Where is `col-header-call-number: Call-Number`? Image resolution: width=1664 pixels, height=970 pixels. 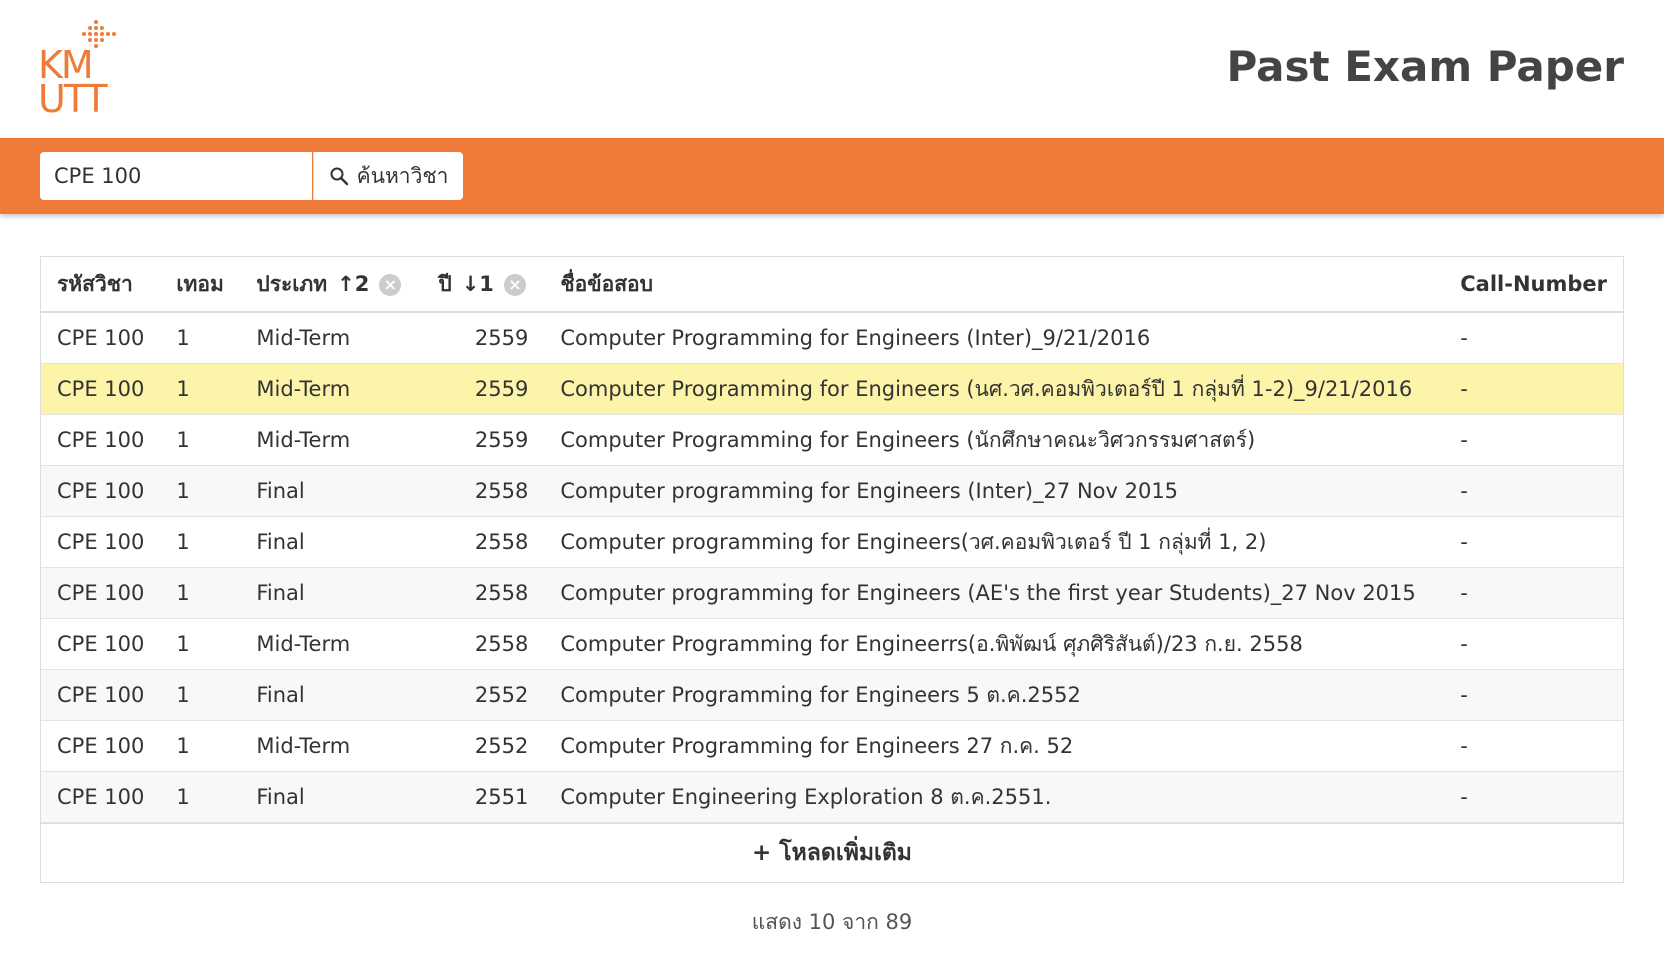
col-header-call-number: Call-Number is located at coordinates (1533, 285).